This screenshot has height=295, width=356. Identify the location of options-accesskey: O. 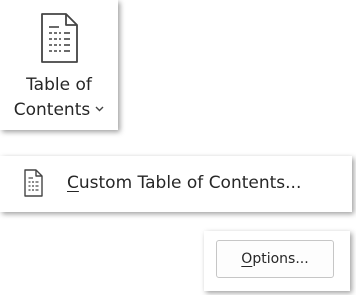
(247, 259).